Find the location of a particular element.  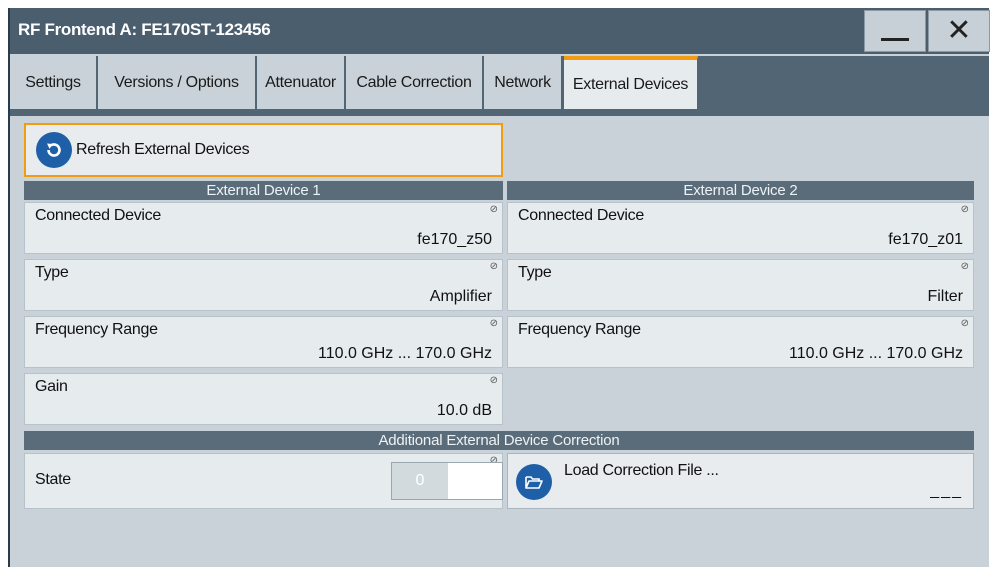

device1-type-field: Type ⊘ Amplifier is located at coordinates (263, 285).